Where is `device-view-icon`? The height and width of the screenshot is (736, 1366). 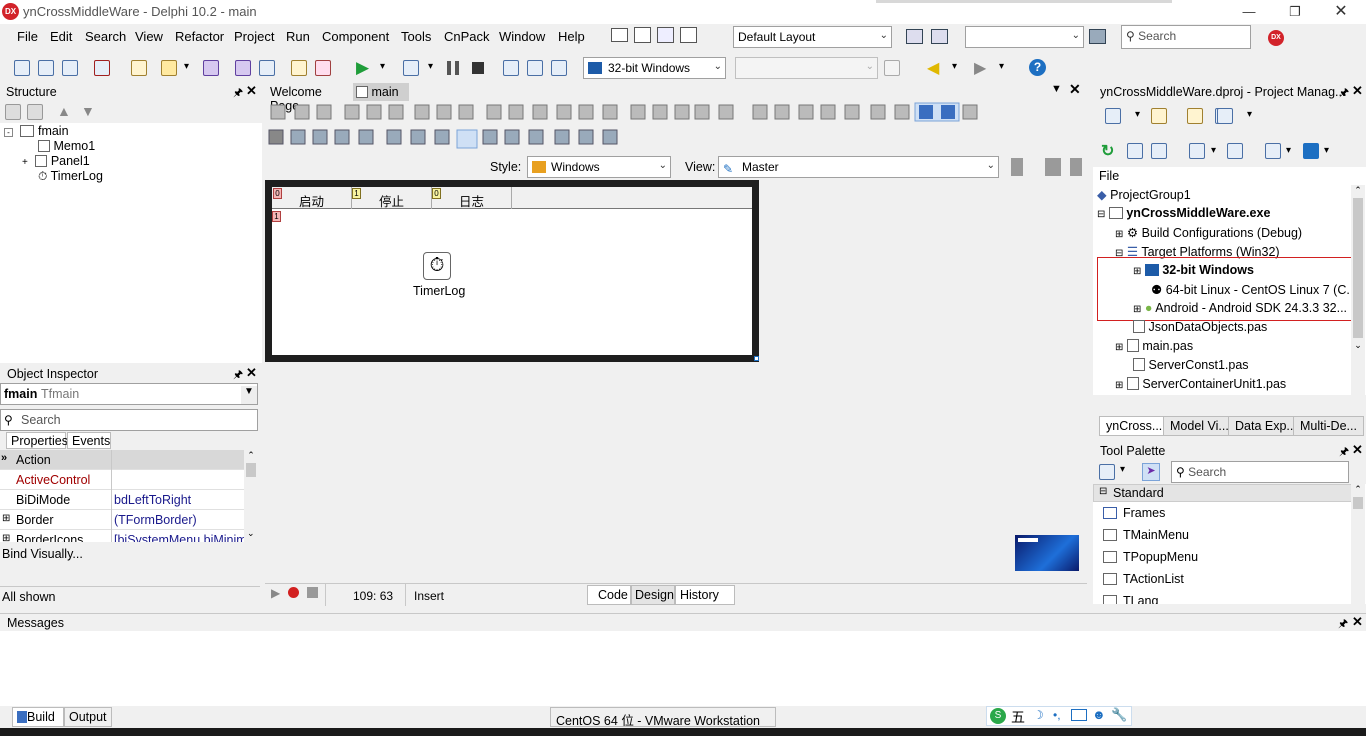
device-view-icon is located at coordinates (1076, 167).